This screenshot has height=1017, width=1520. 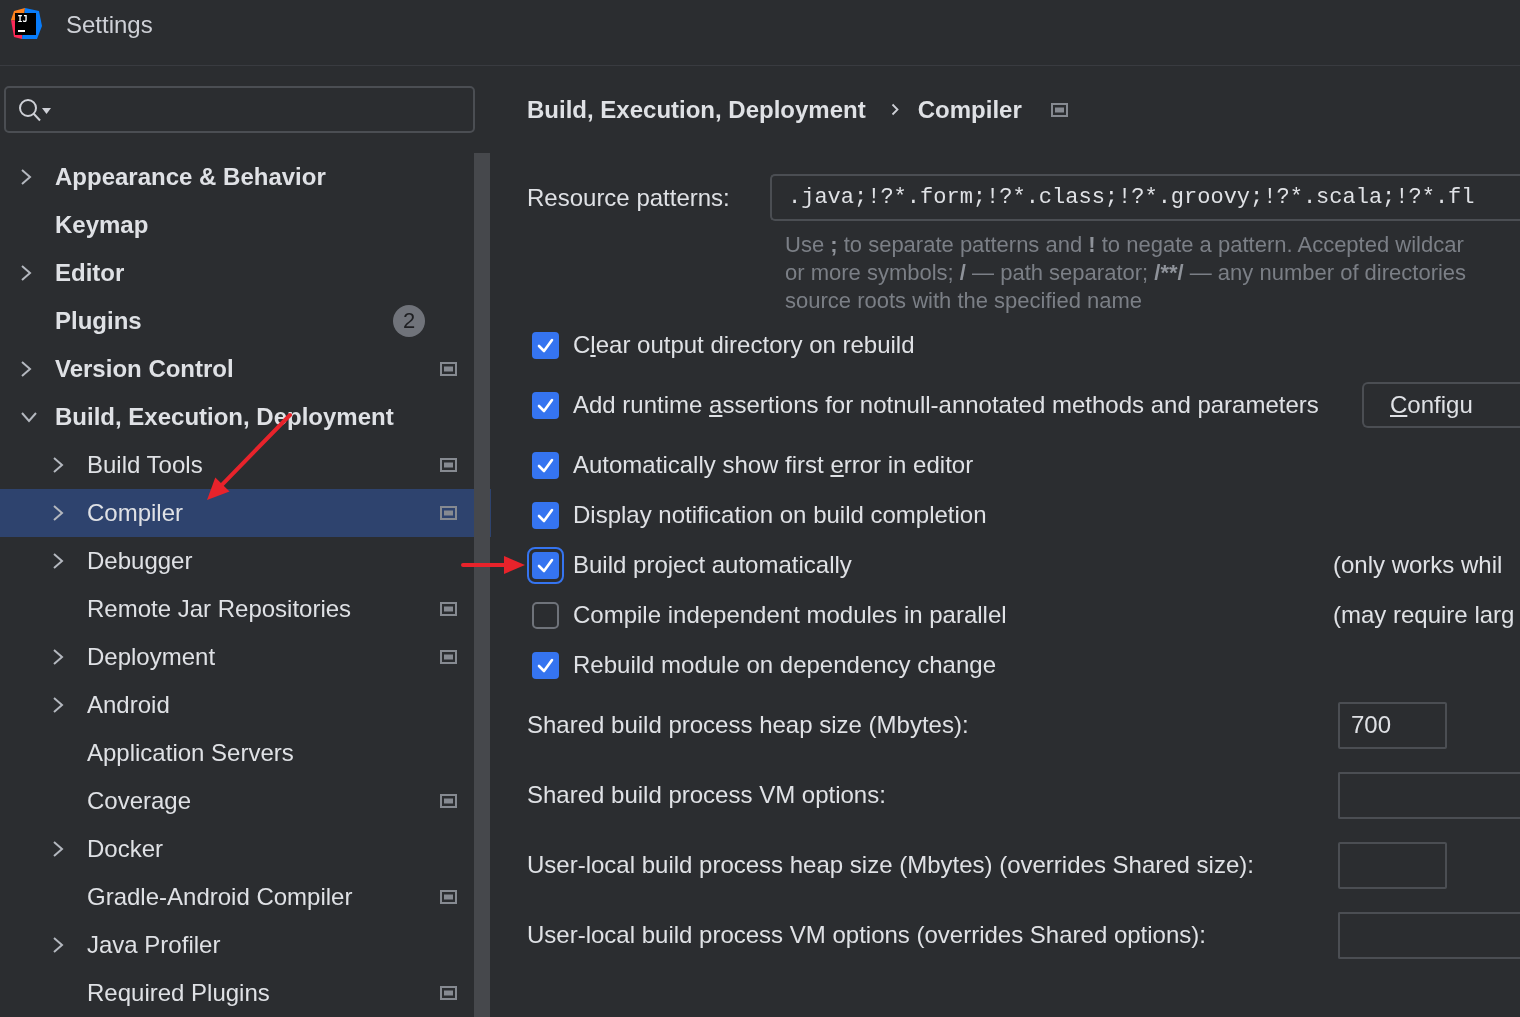 What do you see at coordinates (245, 801) in the screenshot?
I see `tree-item: Coverage` at bounding box center [245, 801].